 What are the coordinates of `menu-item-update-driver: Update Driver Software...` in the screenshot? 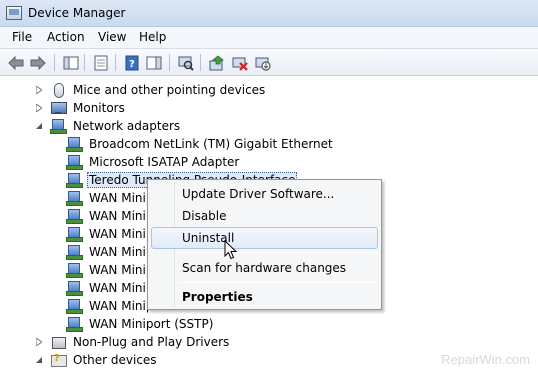 It's located at (264, 194).